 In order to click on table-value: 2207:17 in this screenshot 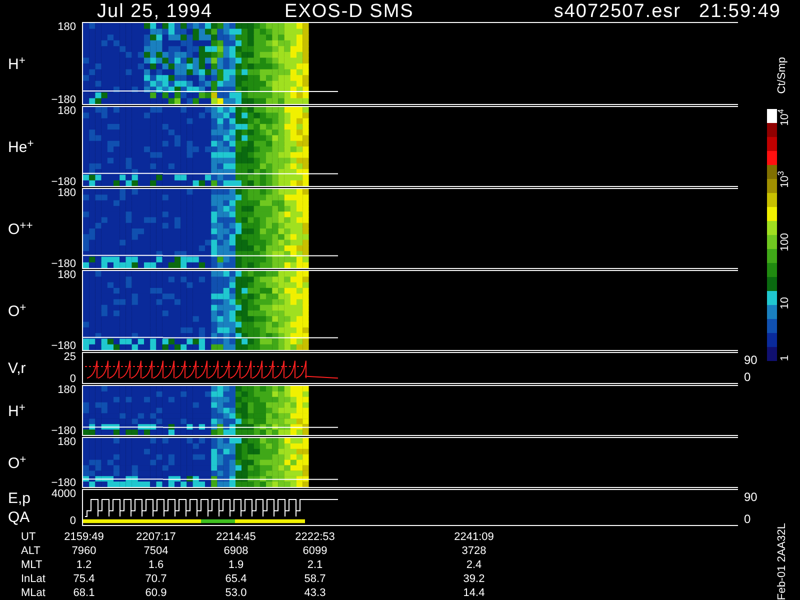, I will do `click(156, 537)`.